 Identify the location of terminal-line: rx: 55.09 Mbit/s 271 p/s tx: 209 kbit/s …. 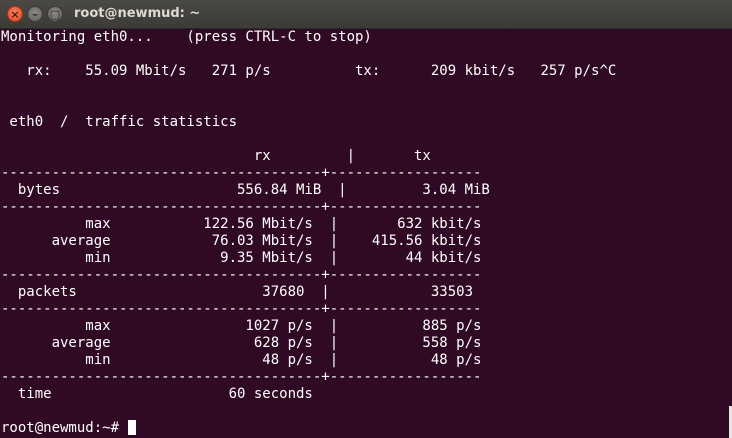
(309, 71).